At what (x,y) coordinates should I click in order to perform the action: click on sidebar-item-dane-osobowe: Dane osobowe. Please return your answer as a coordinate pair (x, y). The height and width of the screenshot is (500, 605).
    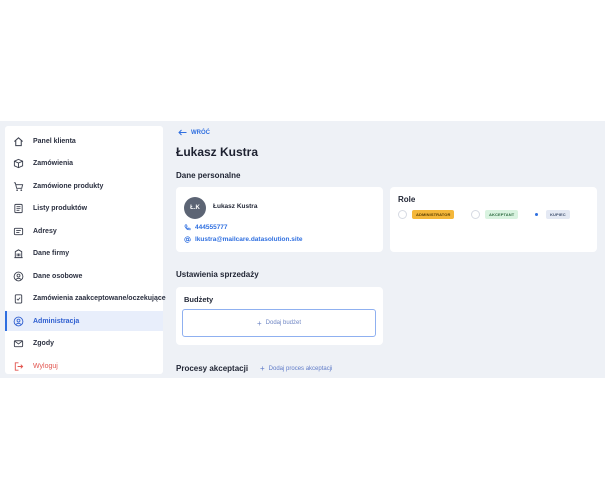
    Looking at the image, I should click on (84, 276).